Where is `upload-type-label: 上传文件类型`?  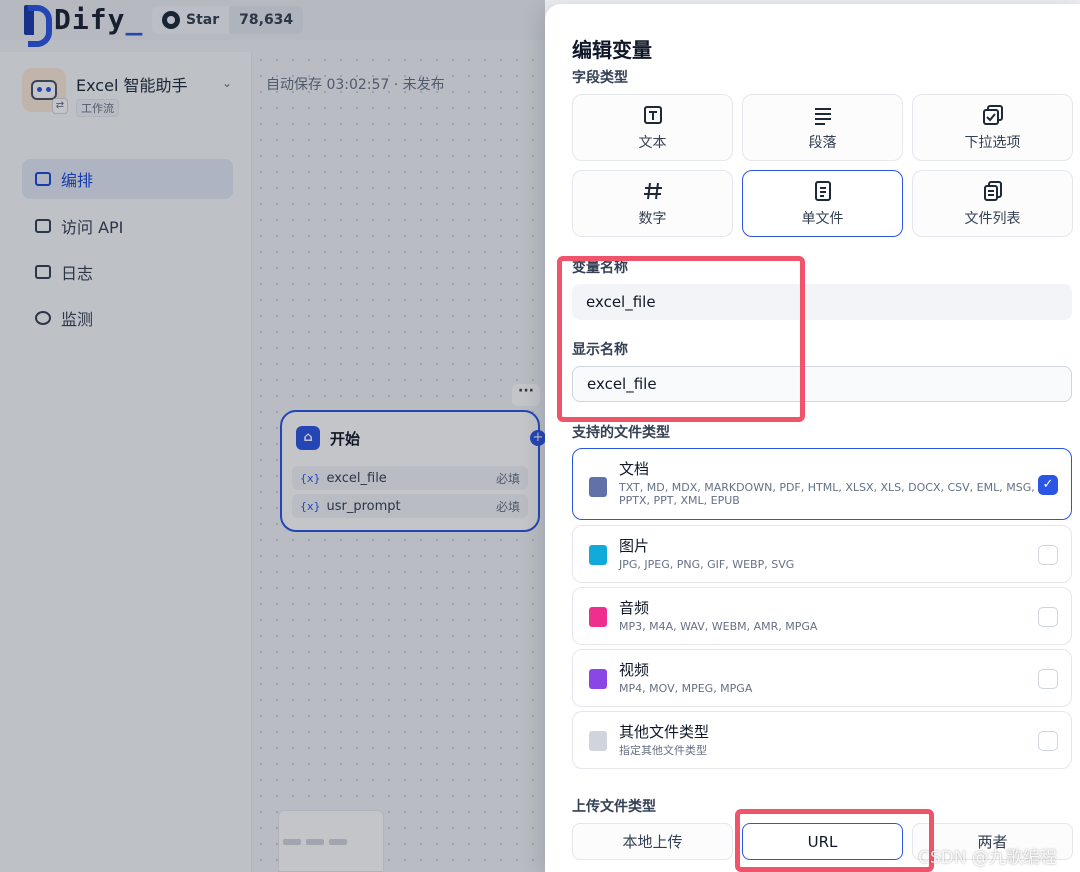 upload-type-label: 上传文件类型 is located at coordinates (614, 807).